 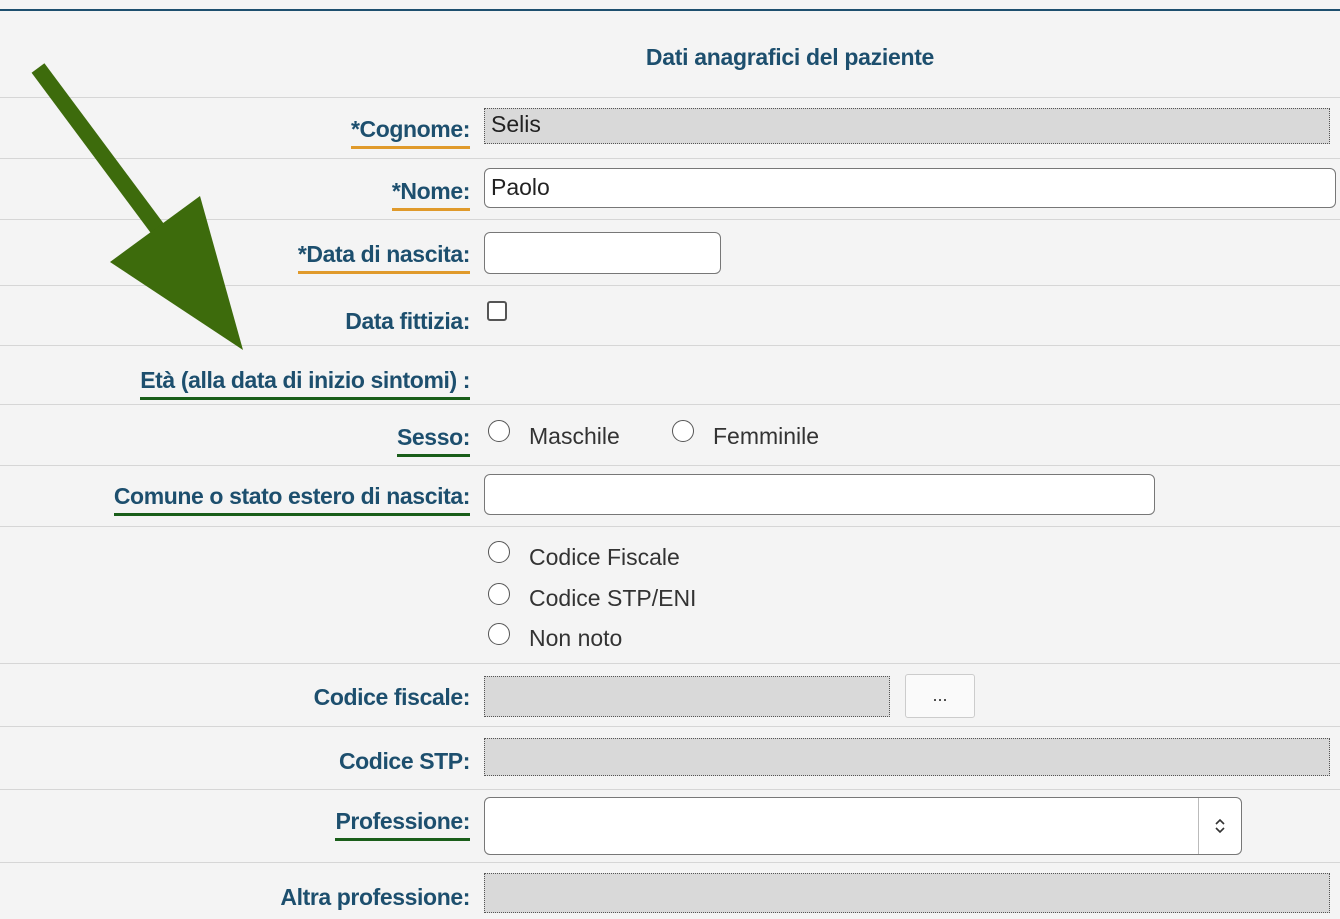 I want to click on codice-fiscale-radio, so click(x=499, y=552).